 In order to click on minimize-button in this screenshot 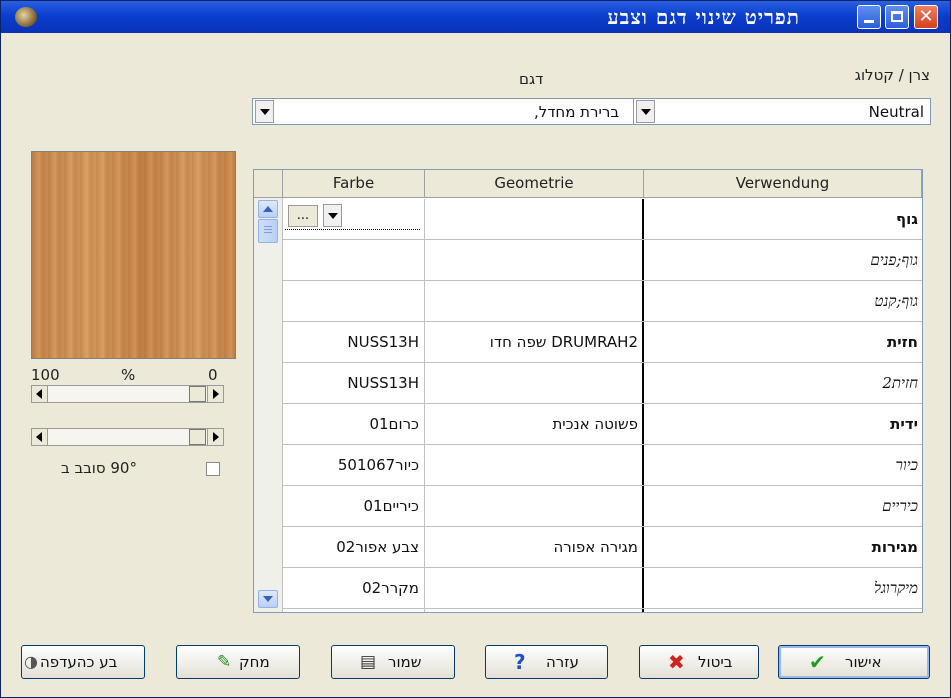, I will do `click(869, 17)`.